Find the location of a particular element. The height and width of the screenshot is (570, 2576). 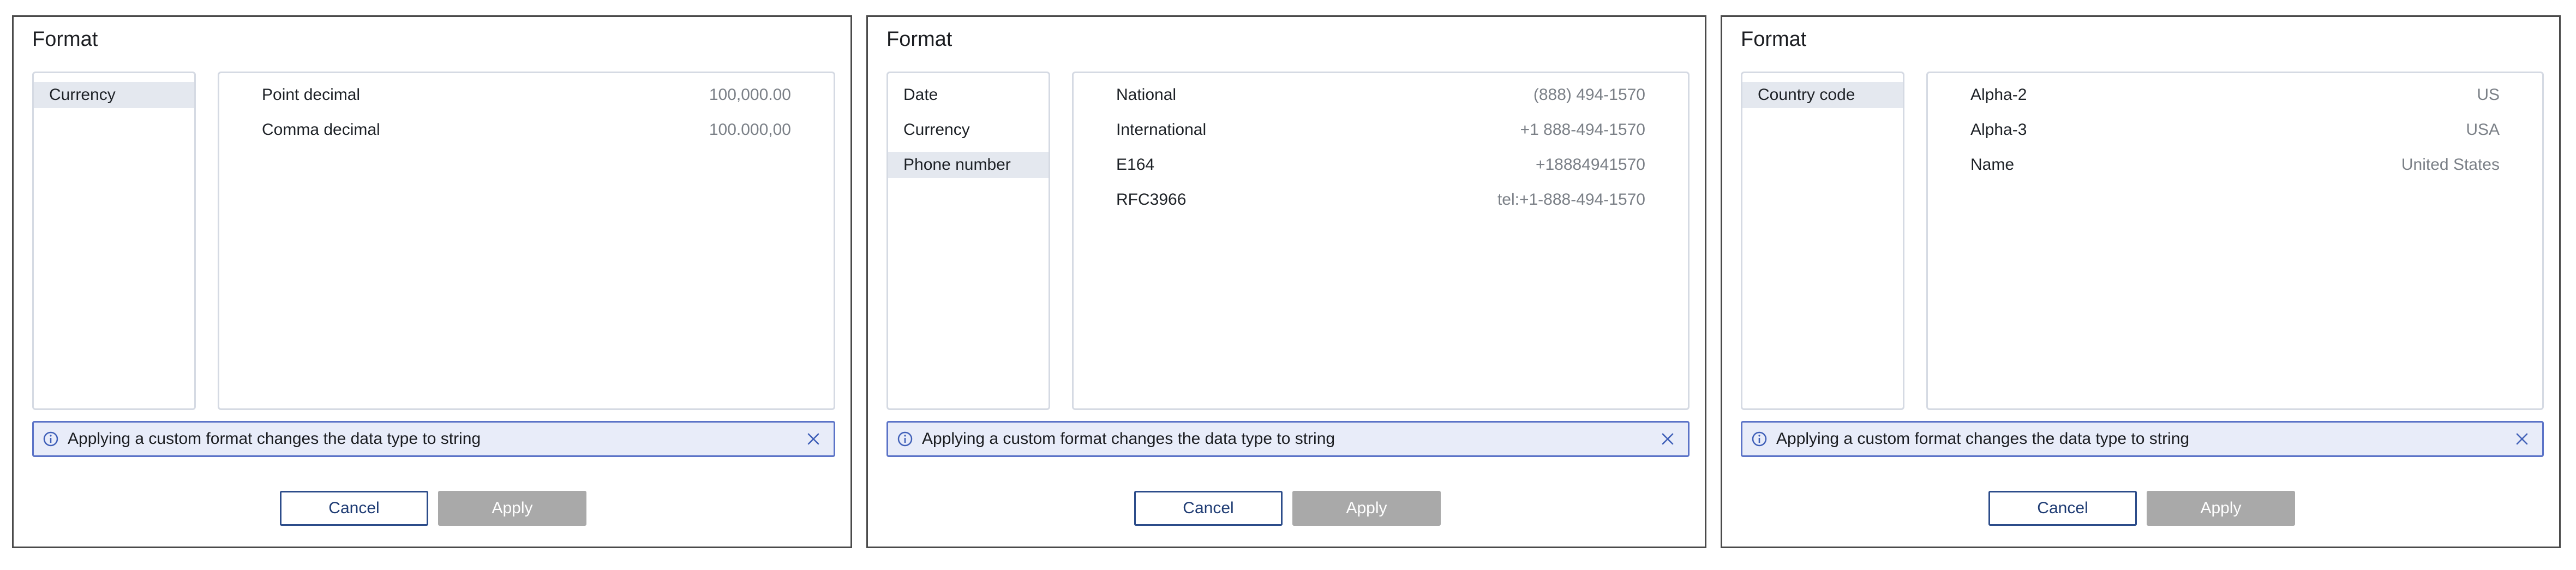

option-label: Alpha-3 is located at coordinates (1999, 130).